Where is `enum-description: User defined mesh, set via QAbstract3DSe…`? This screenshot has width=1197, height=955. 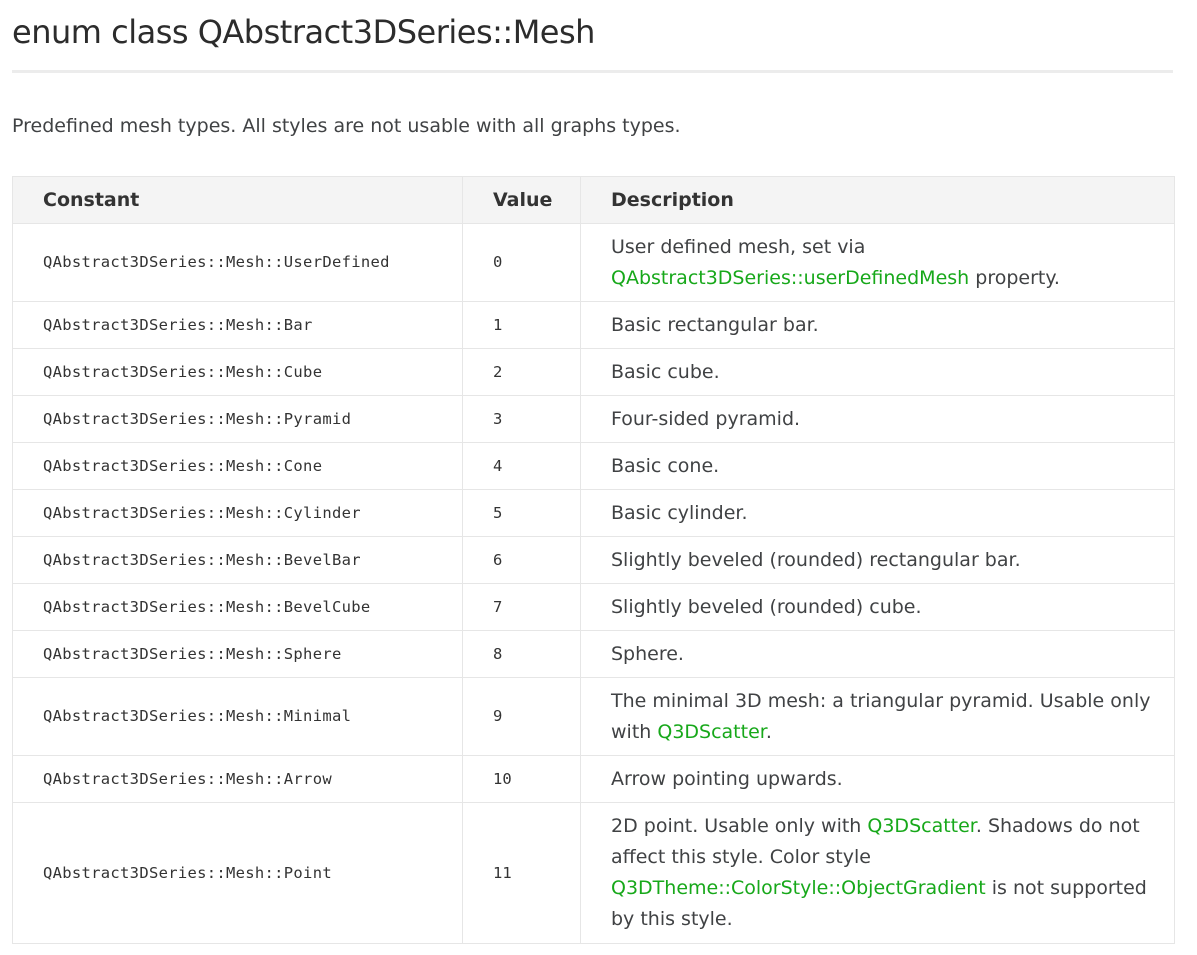 enum-description: User defined mesh, set via QAbstract3DSe… is located at coordinates (877, 262).